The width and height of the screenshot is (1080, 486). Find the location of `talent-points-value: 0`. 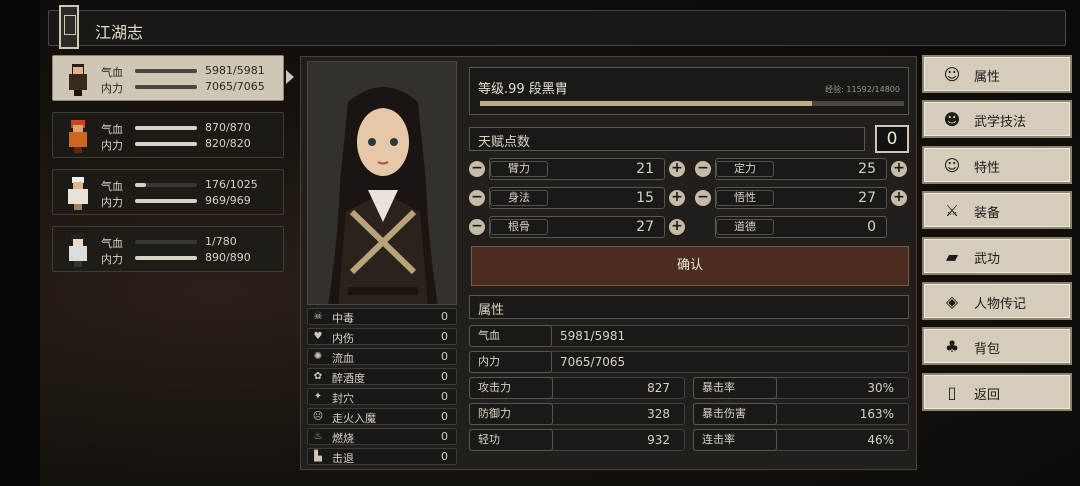

talent-points-value: 0 is located at coordinates (892, 139).